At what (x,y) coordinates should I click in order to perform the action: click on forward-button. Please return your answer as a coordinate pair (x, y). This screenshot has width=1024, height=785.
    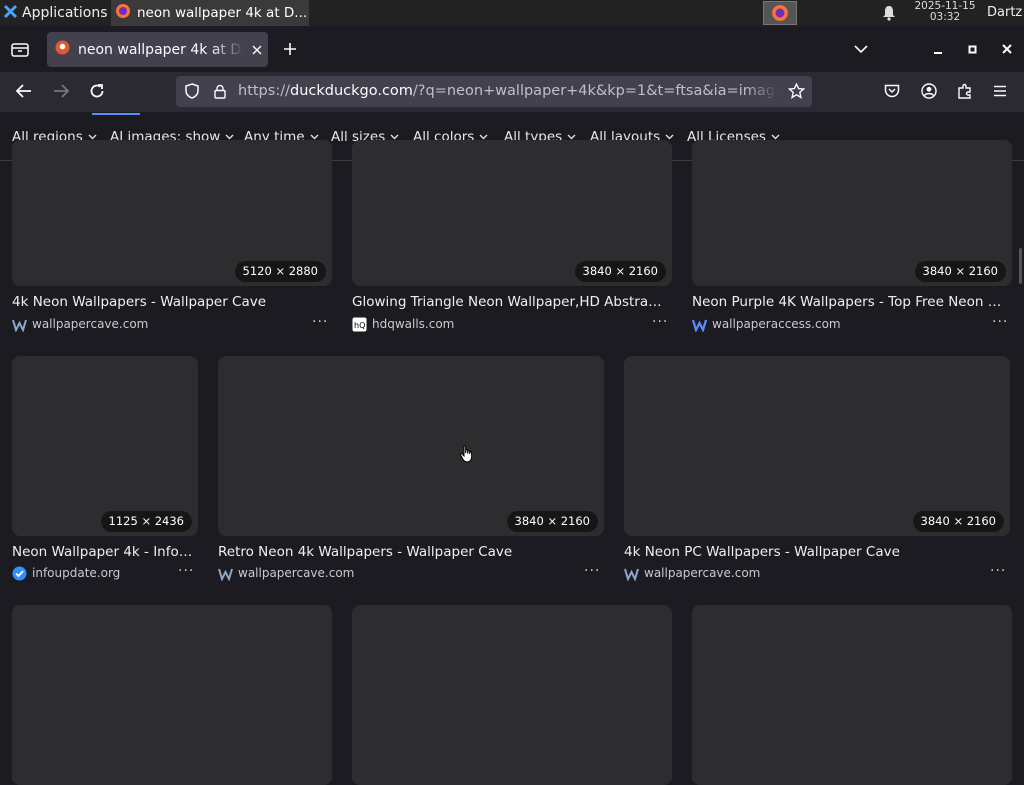
    Looking at the image, I should click on (61, 91).